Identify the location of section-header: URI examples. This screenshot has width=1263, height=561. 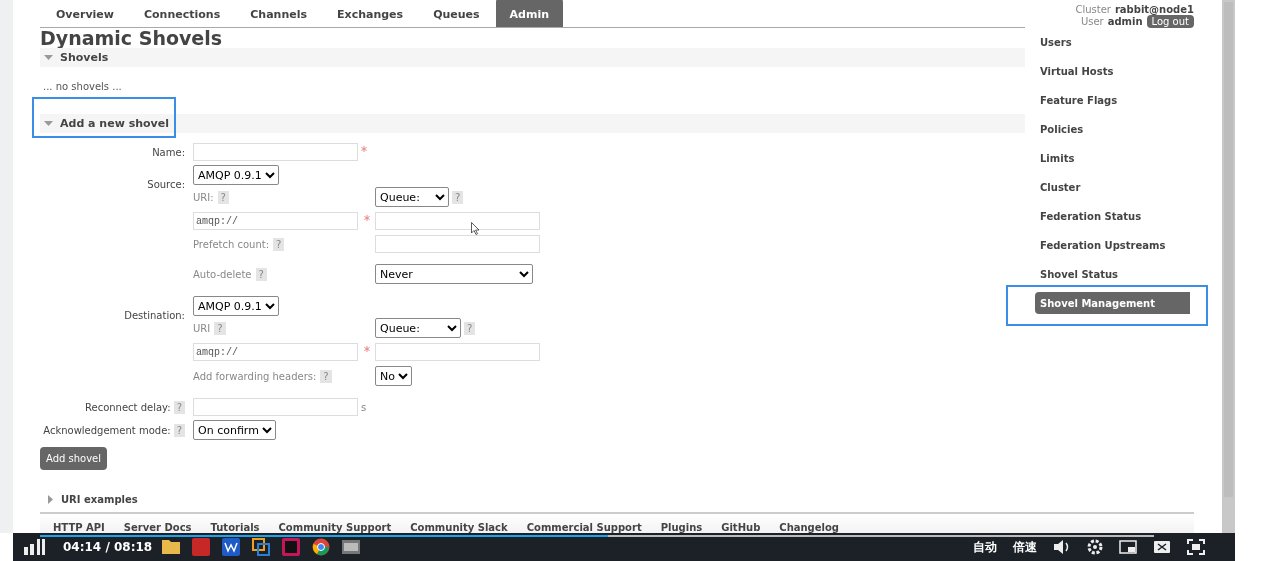
(535, 499).